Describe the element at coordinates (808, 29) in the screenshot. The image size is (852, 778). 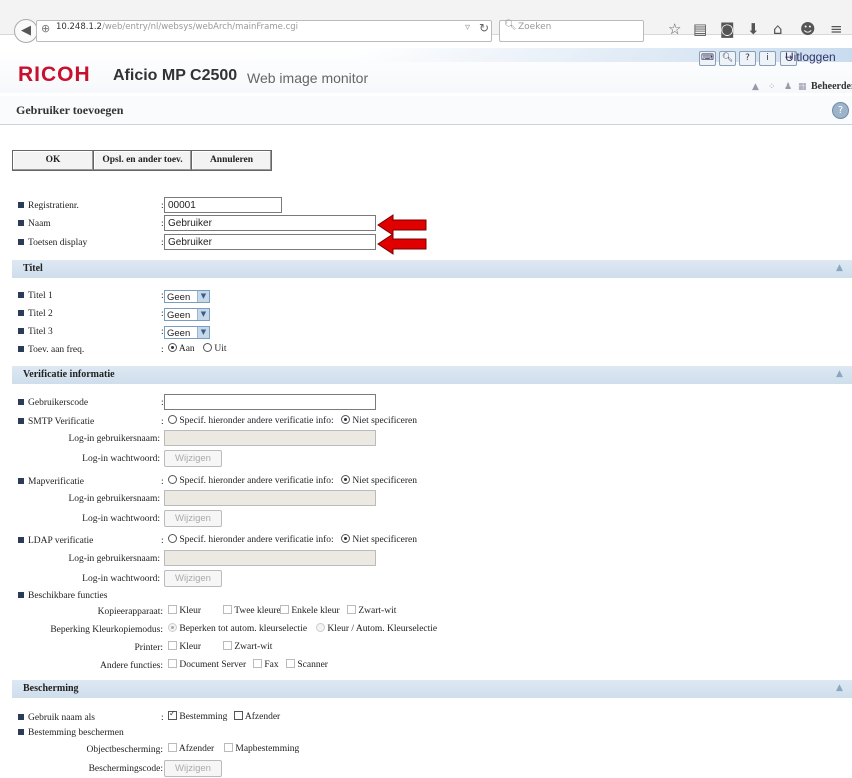
I see `chat-icon: ☻` at that location.